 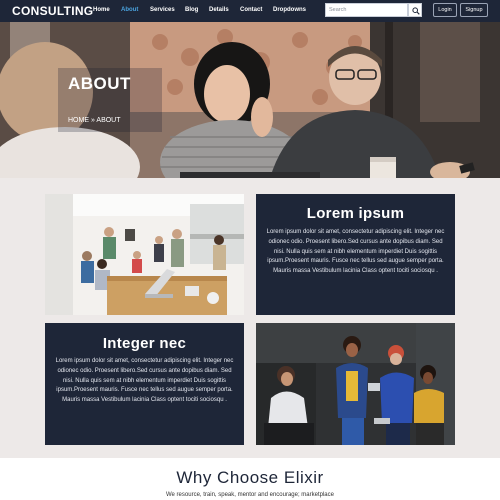 What do you see at coordinates (250, 477) in the screenshot?
I see `section-title: Why Choose Elixir` at bounding box center [250, 477].